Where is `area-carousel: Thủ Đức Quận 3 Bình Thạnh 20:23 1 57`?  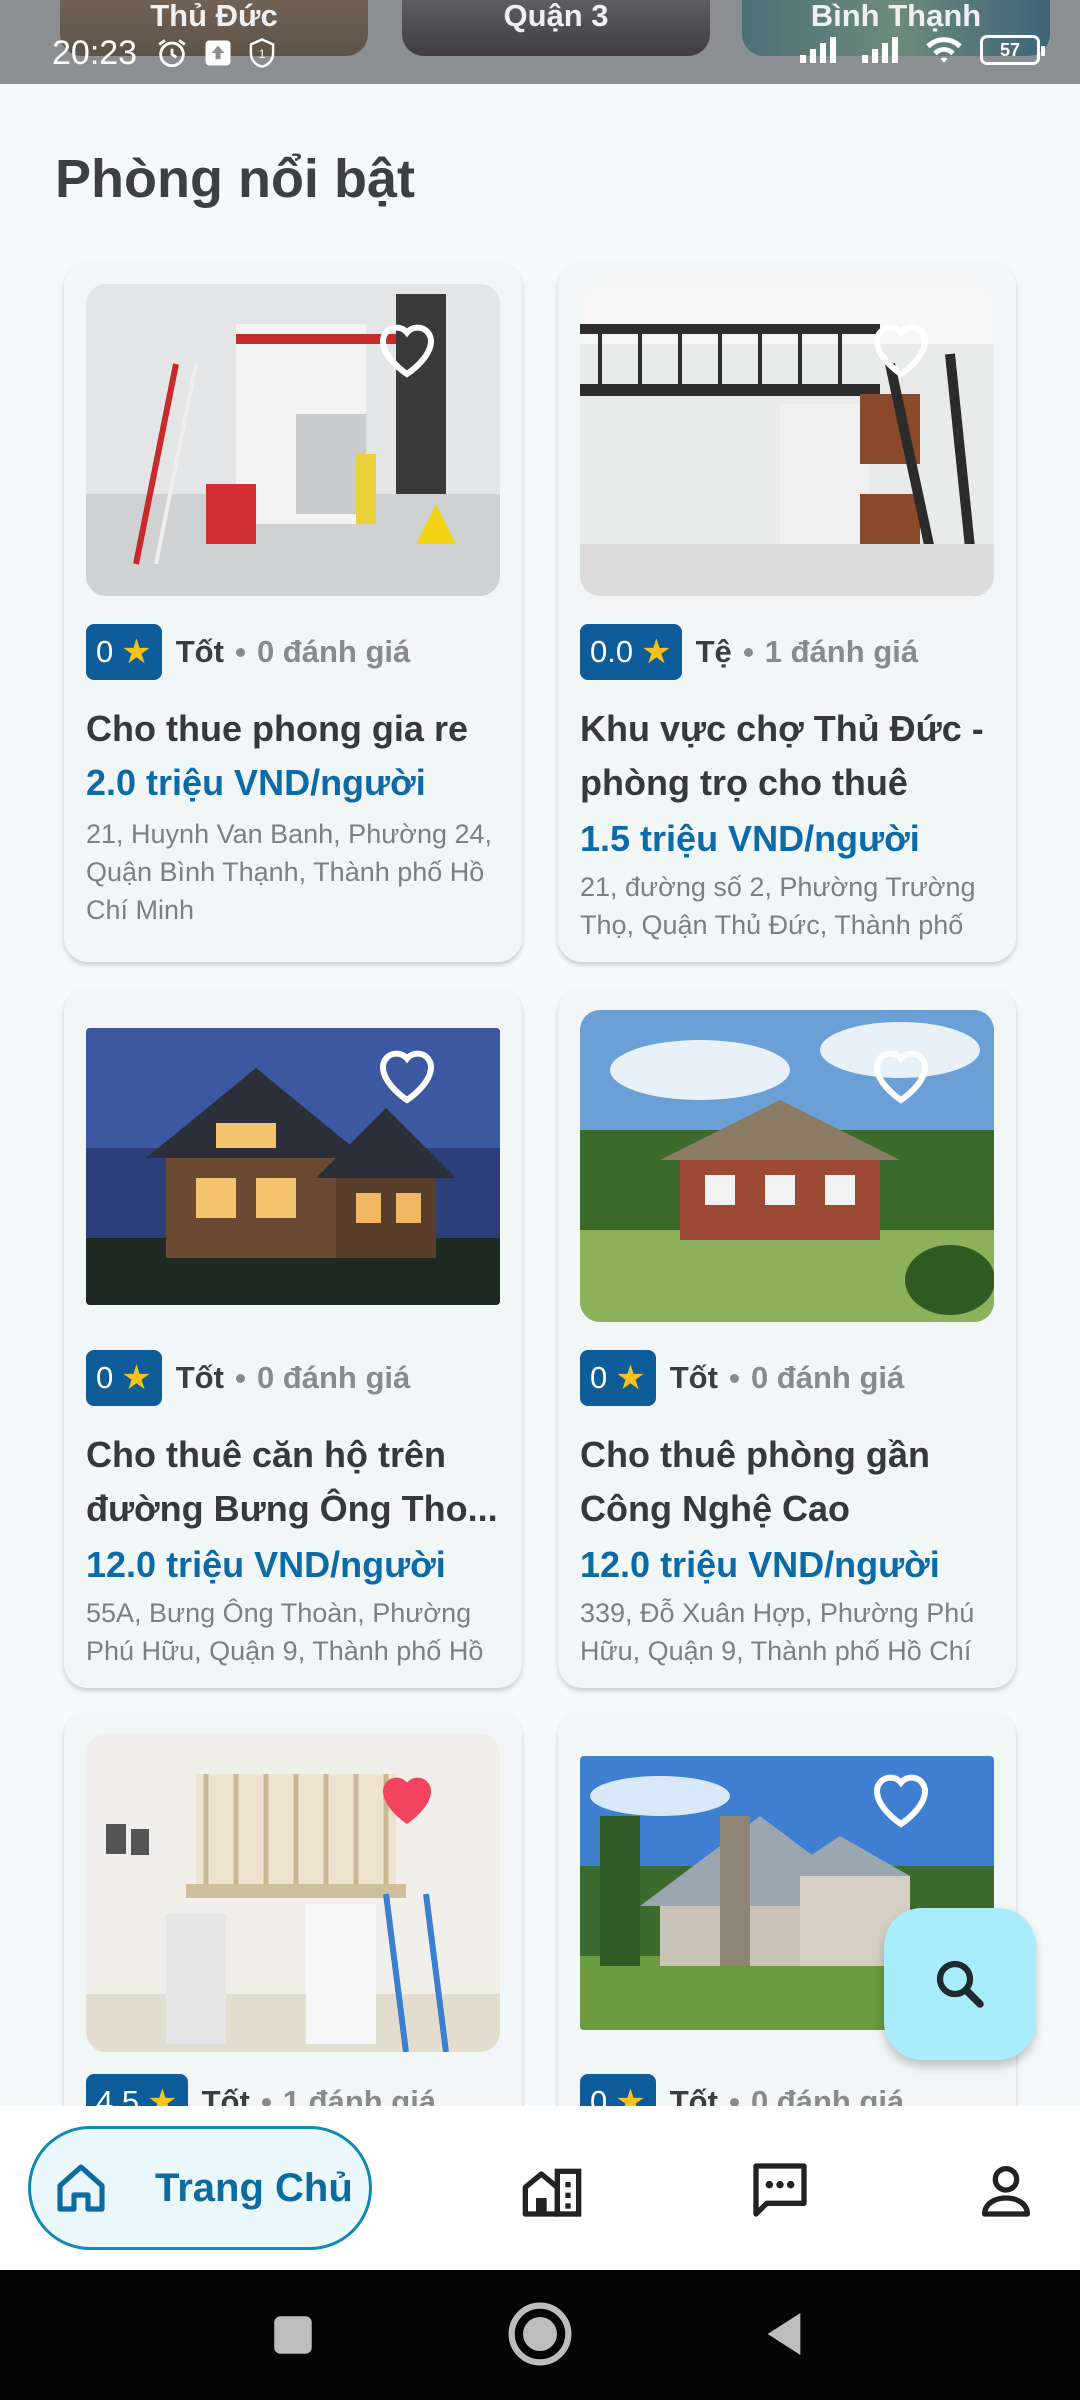
area-carousel: Thủ Đức Quận 3 Bình Thạnh 20:23 1 57 is located at coordinates (540, 42).